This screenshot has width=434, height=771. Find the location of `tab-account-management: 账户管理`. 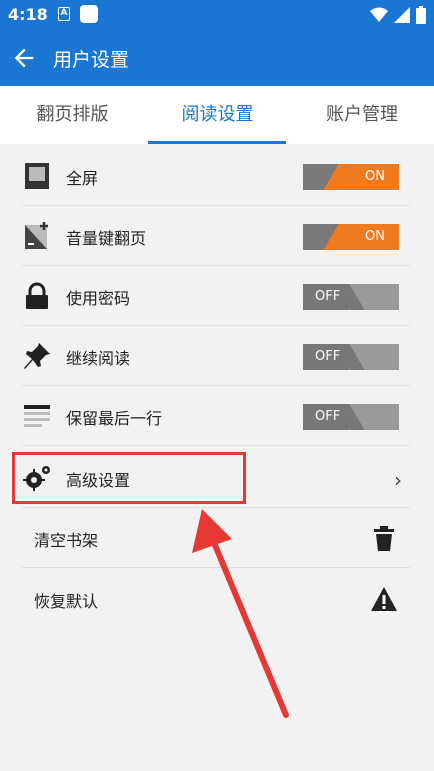

tab-account-management: 账户管理 is located at coordinates (362, 115).